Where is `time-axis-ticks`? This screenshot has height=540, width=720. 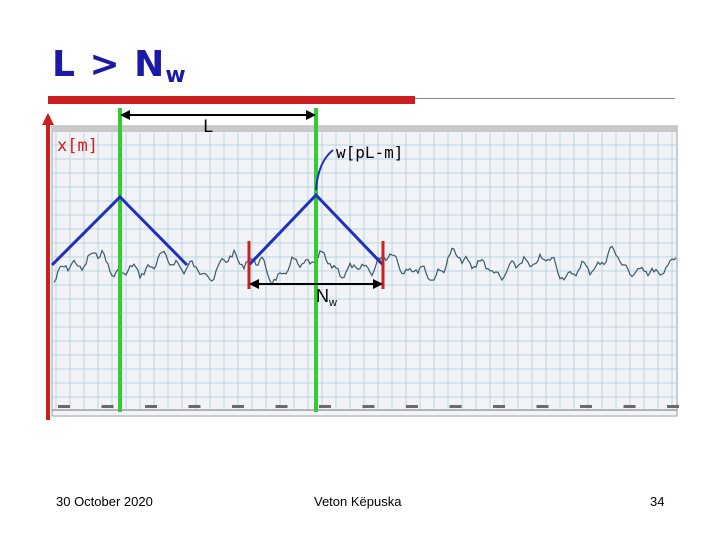 time-axis-ticks is located at coordinates (368, 406).